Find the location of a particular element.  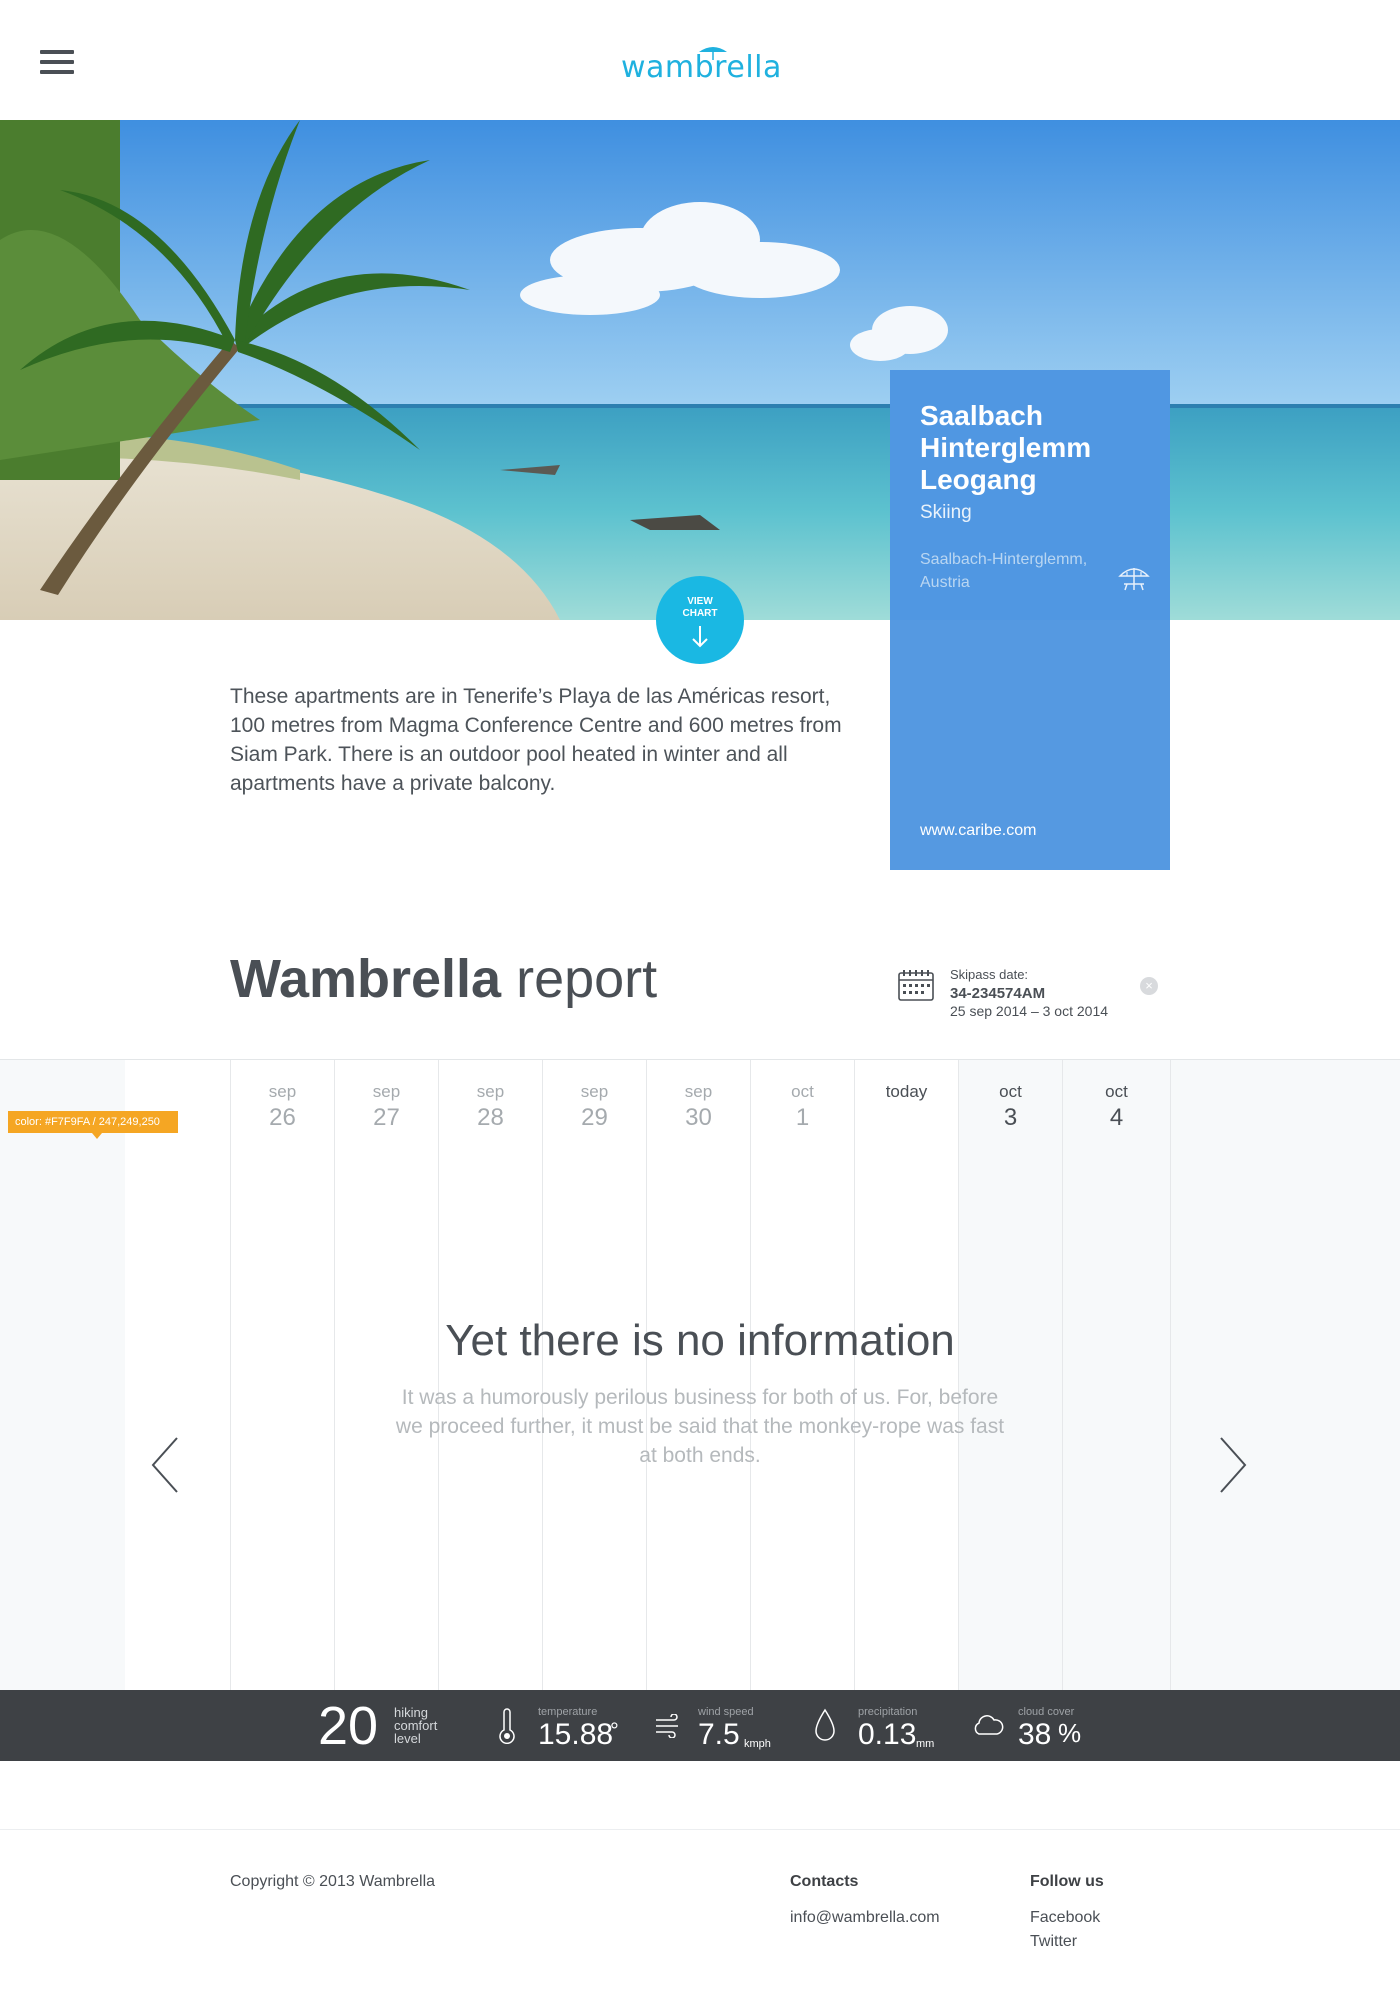

follow-us-heading: Follow us is located at coordinates (1067, 1881).